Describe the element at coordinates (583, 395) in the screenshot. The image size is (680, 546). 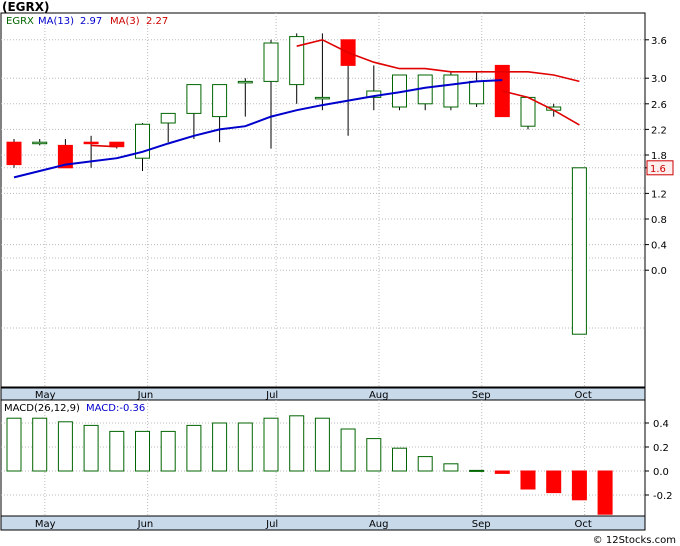
I see `price-month-label: Oct` at that location.